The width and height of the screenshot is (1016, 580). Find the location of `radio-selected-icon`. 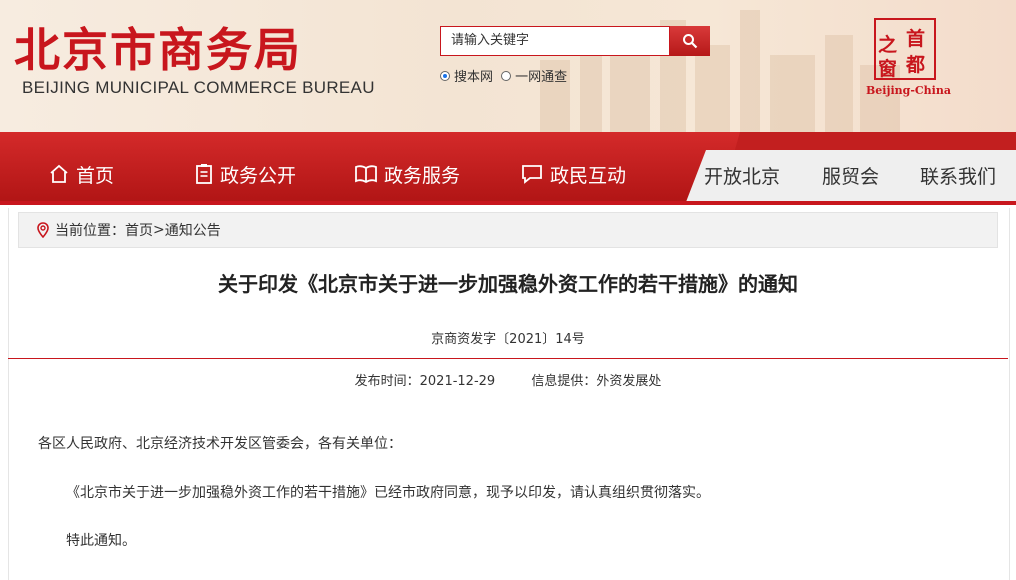

radio-selected-icon is located at coordinates (445, 75).